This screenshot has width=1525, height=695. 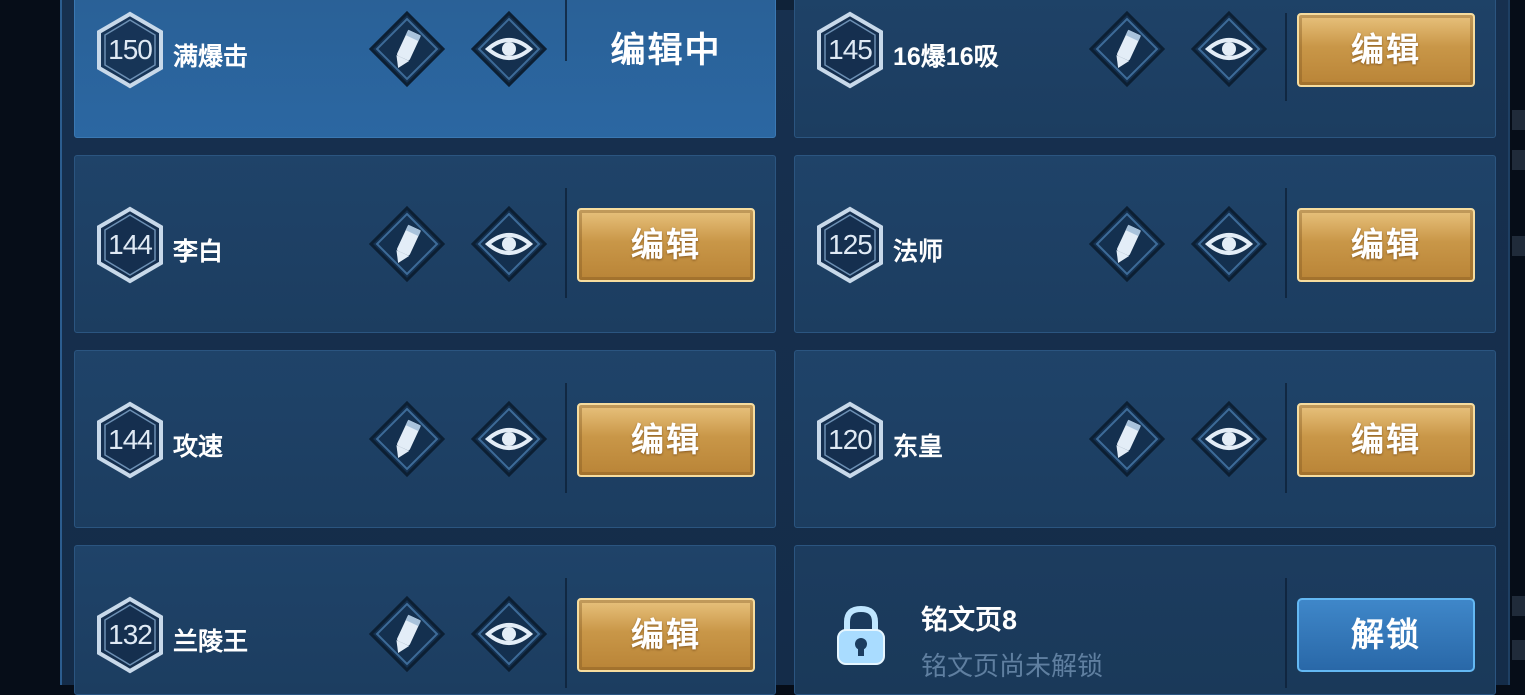 I want to click on rune-page-name: 李白, so click(x=198, y=252).